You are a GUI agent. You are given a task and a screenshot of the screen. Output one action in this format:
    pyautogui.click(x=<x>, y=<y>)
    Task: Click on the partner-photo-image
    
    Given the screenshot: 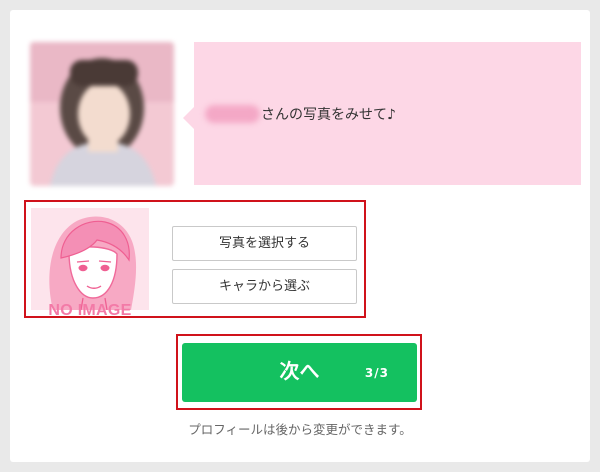 What is the action you would take?
    pyautogui.click(x=102, y=114)
    